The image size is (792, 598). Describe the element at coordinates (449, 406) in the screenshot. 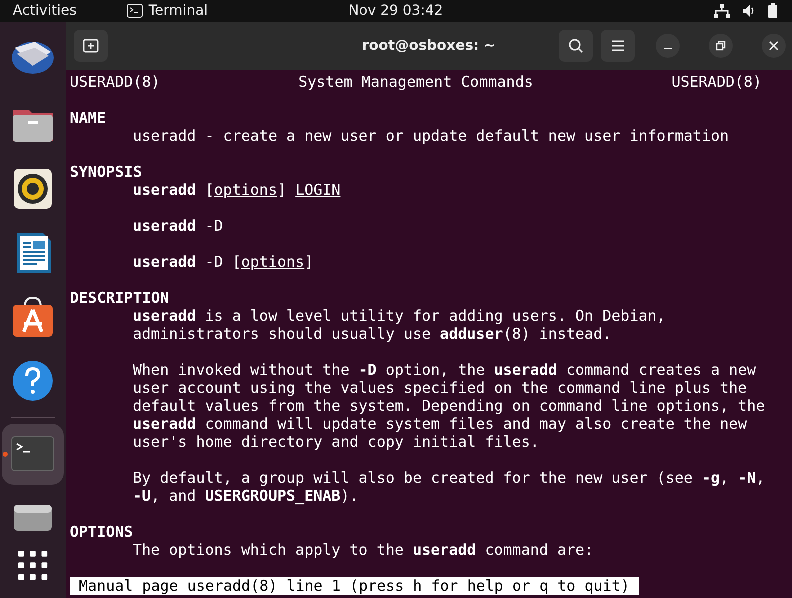

I see `text-line: default values from the system. Depending on command line options, the` at that location.